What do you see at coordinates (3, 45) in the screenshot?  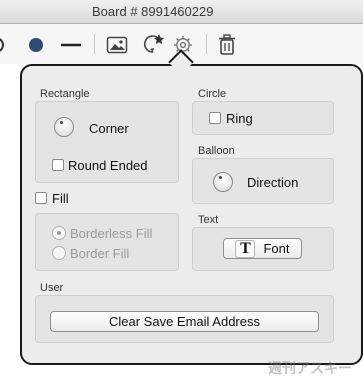 I see `previous-tool-icon` at bounding box center [3, 45].